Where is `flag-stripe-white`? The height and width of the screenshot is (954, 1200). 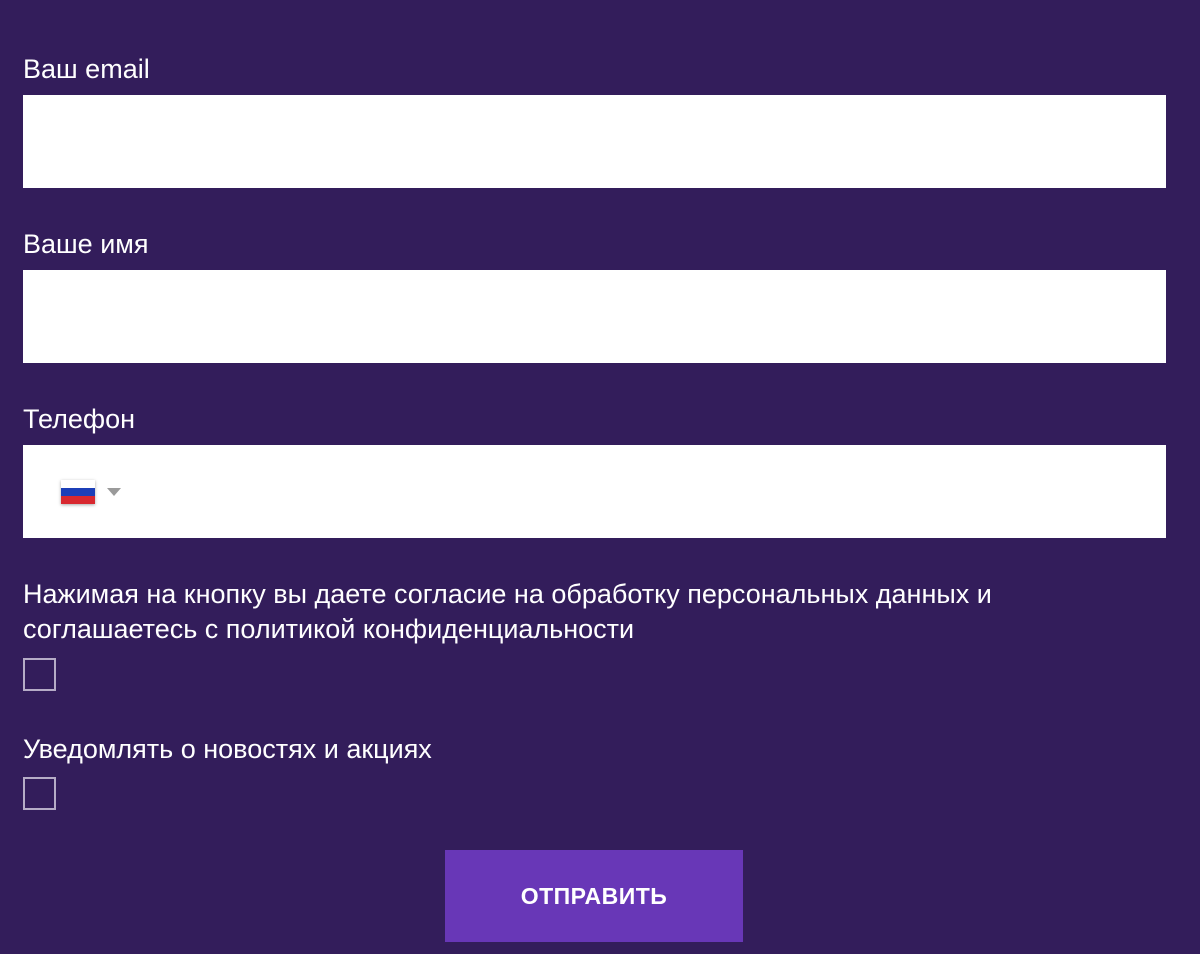
flag-stripe-white is located at coordinates (78, 484).